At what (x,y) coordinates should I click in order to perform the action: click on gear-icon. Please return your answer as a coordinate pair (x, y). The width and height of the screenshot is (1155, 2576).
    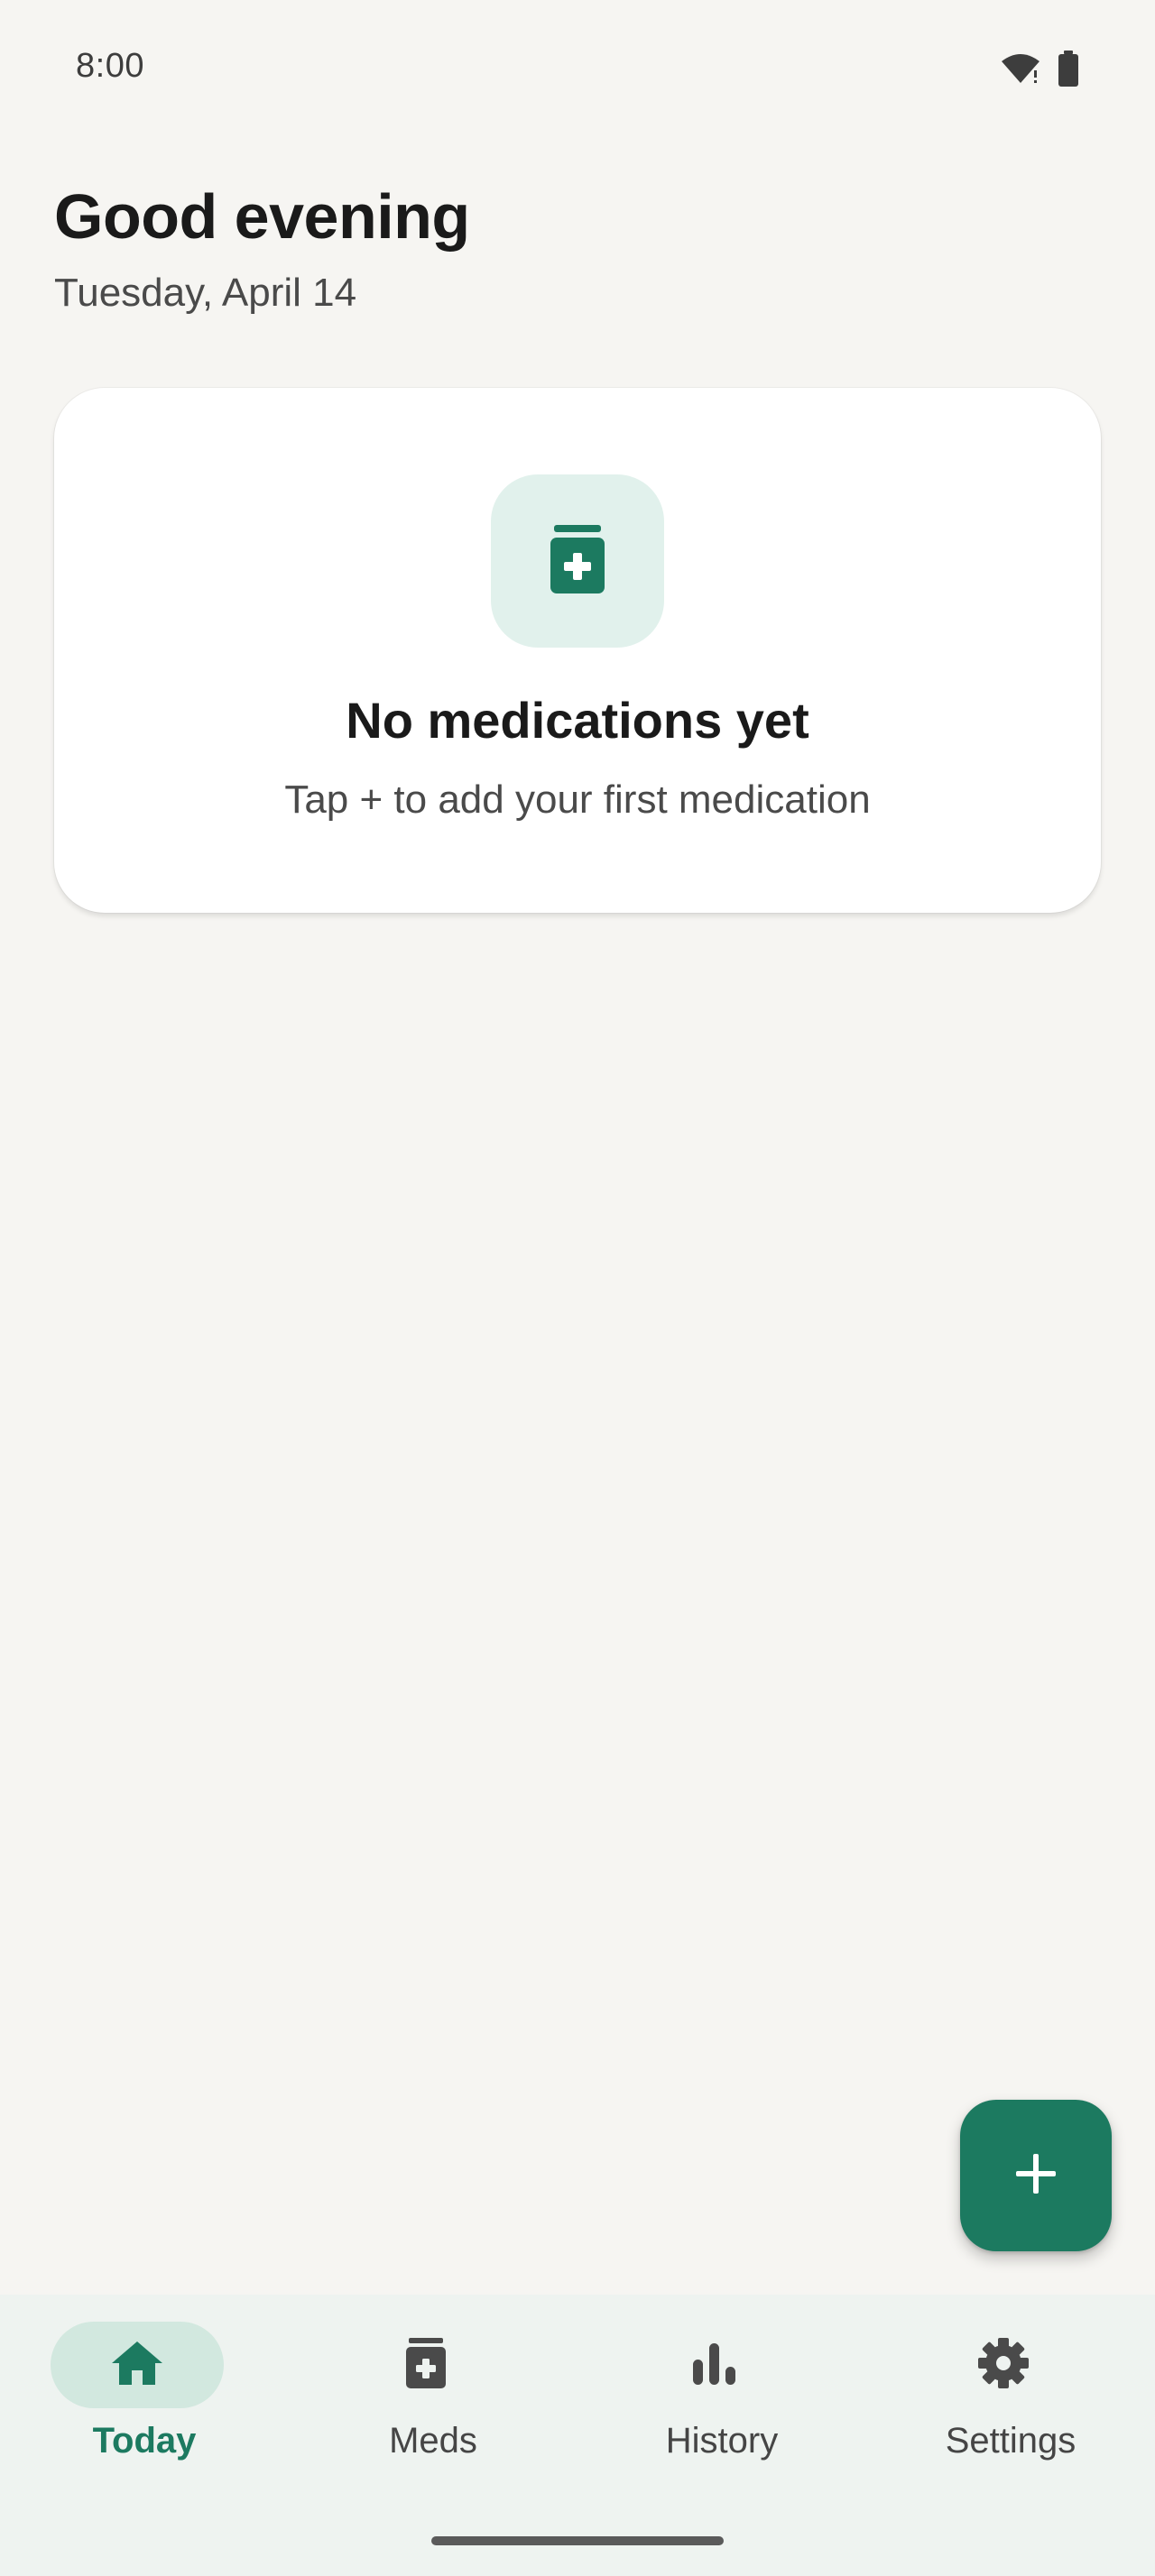
    Looking at the image, I should click on (1003, 2365).